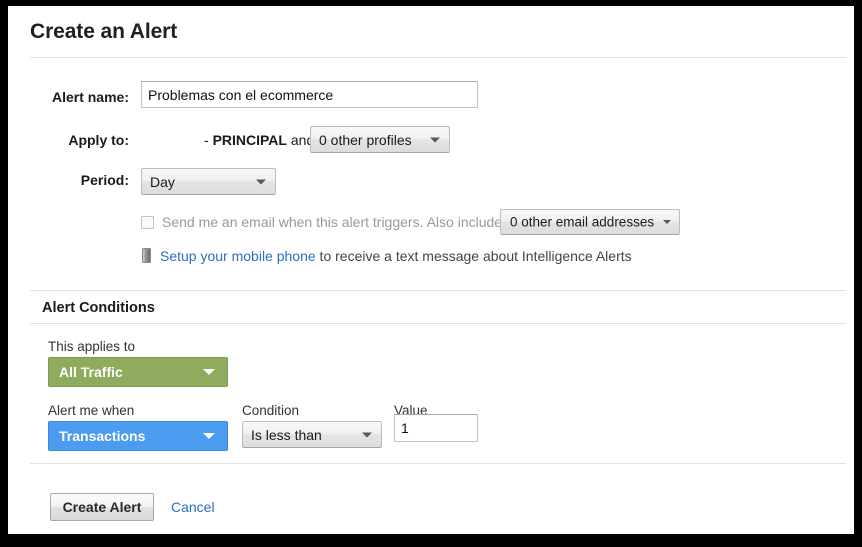 The width and height of the screenshot is (862, 547). What do you see at coordinates (146, 255) in the screenshot?
I see `mobile-phone-icon` at bounding box center [146, 255].